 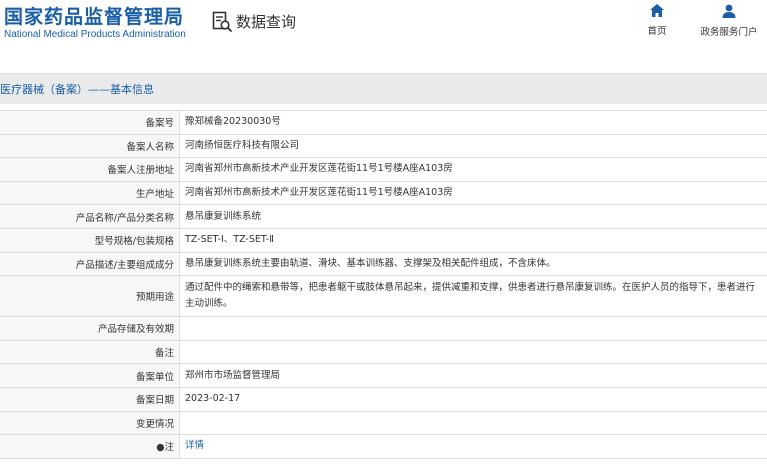 I want to click on nav-service-portal: 政务服务门户, so click(x=729, y=21).